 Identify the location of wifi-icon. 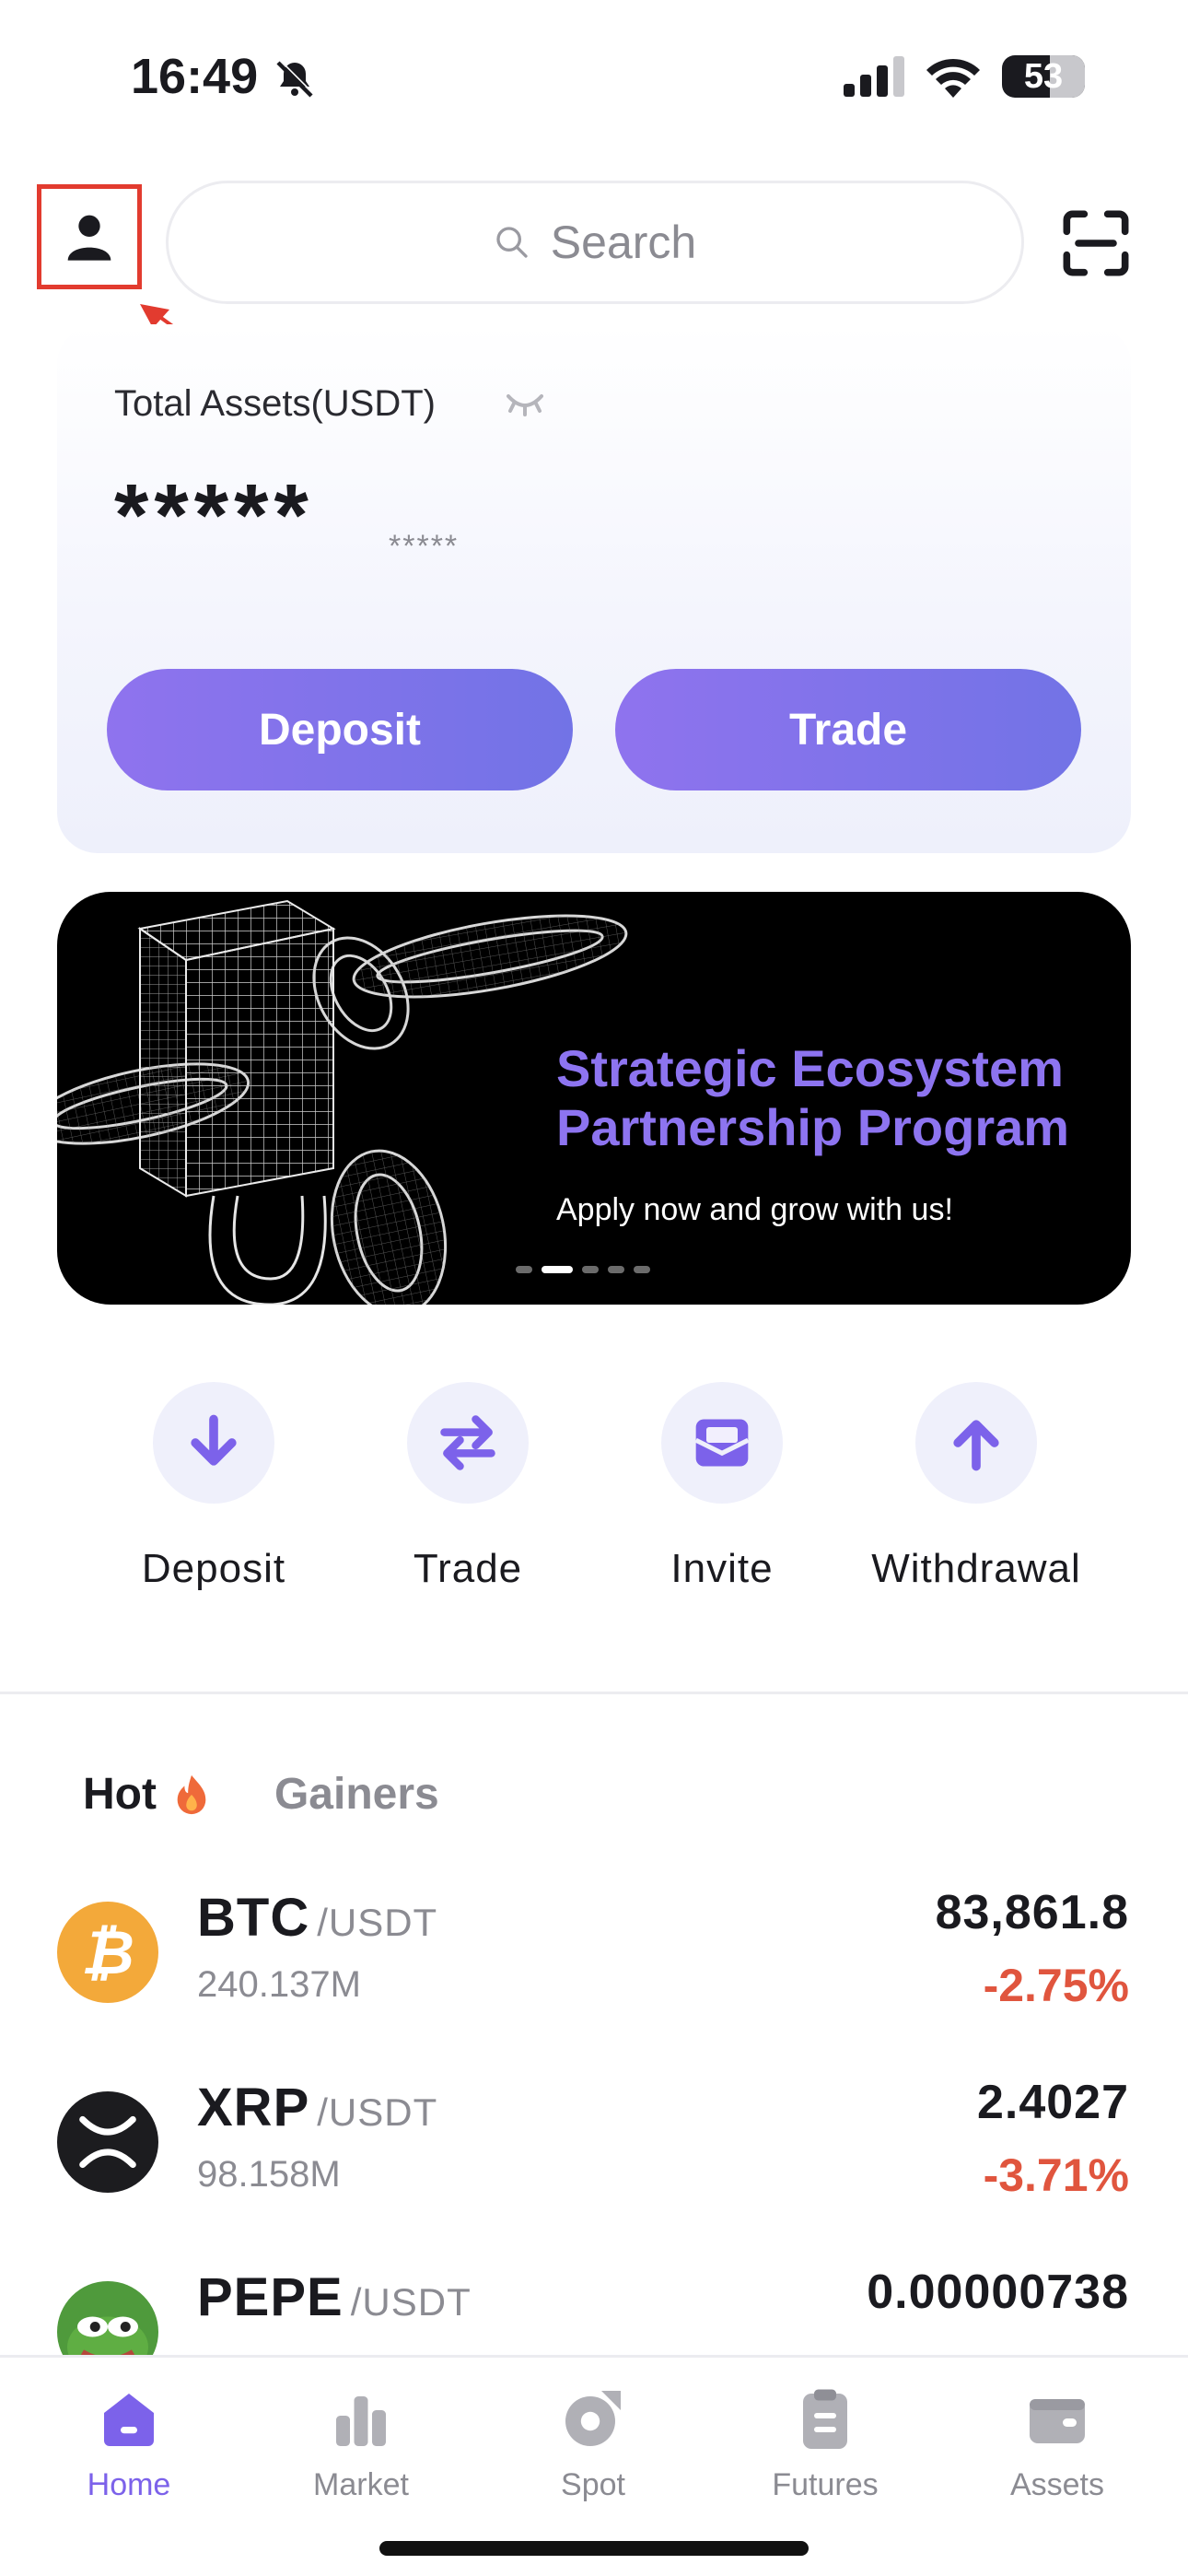
(953, 78).